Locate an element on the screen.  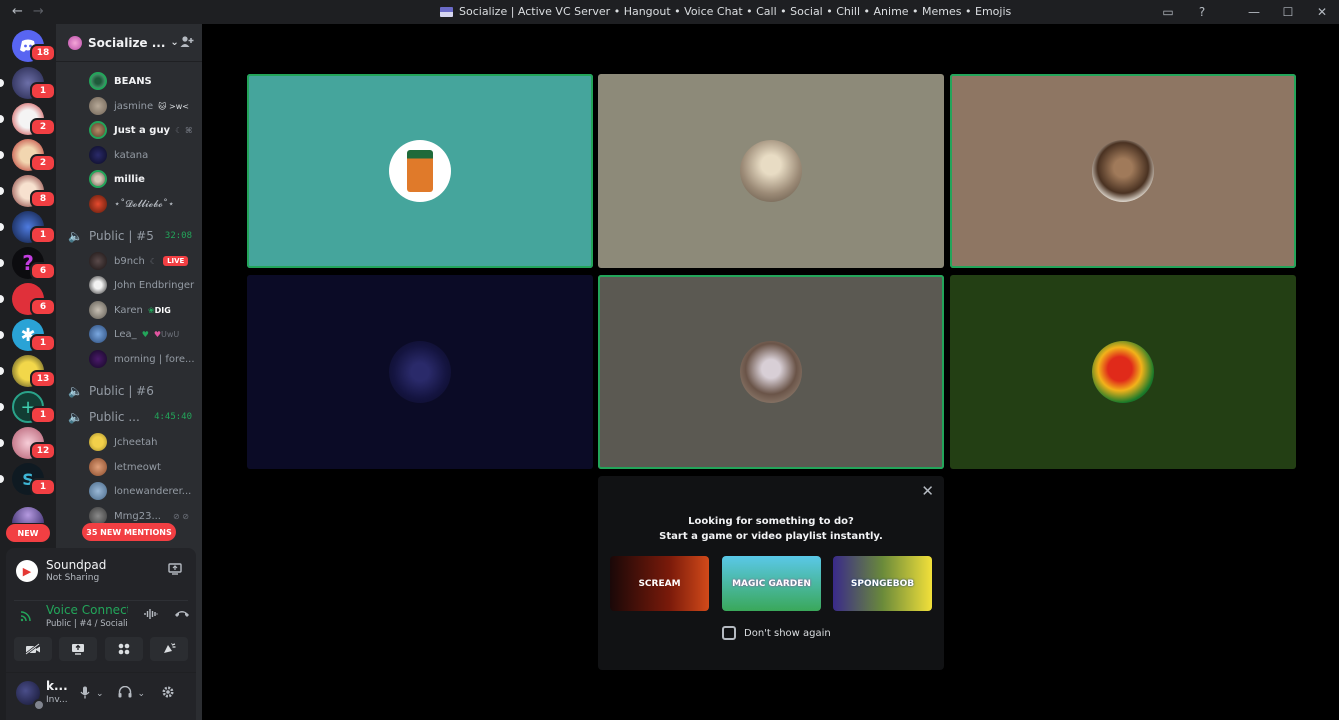
soundboard-button is located at coordinates (168, 649).